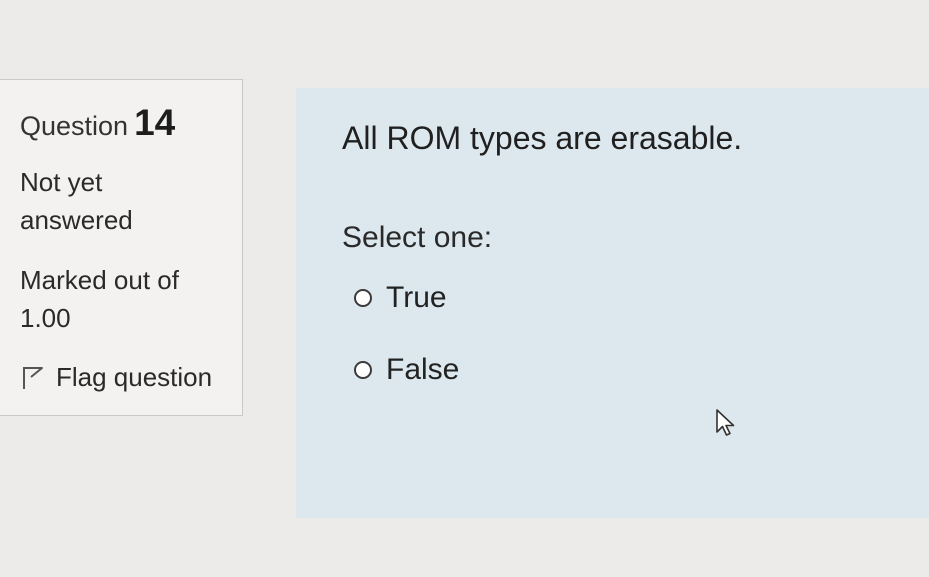 Image resolution: width=929 pixels, height=577 pixels. Describe the element at coordinates (542, 138) in the screenshot. I see `question-text: All ROM types are erasable.` at that location.